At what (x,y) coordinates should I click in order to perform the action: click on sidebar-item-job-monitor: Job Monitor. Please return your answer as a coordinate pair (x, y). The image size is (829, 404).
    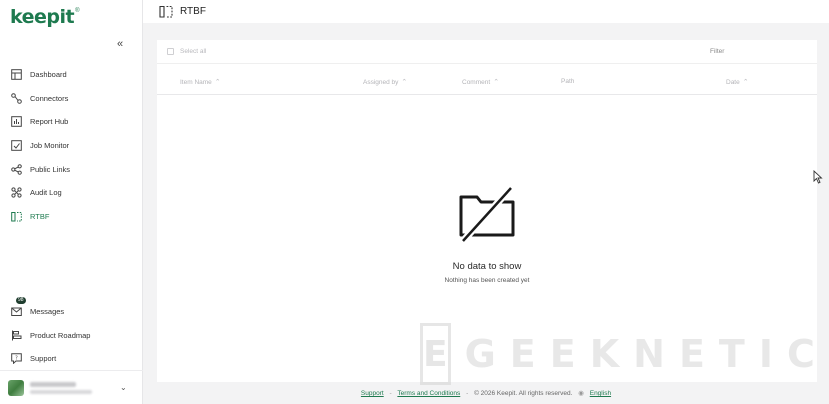
    Looking at the image, I should click on (71, 146).